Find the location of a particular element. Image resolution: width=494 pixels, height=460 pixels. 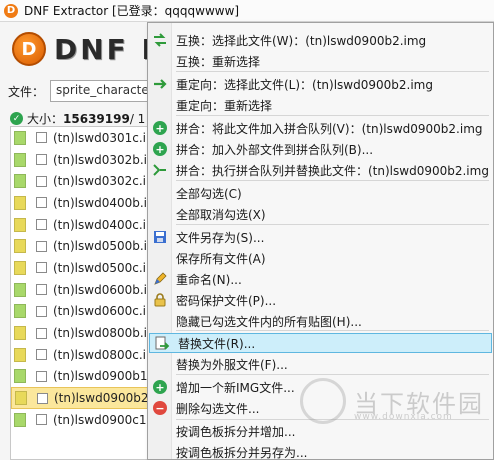

title-bar: D DNF Extractor [已登录：qqqqwwww] is located at coordinates (247, 11).